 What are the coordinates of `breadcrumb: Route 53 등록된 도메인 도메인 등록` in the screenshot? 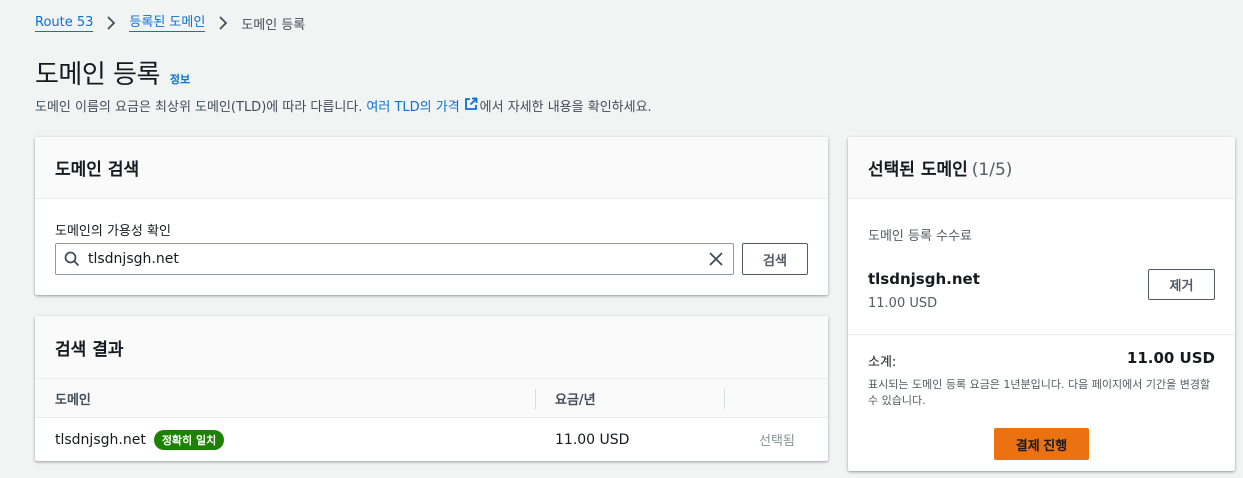 It's located at (170, 23).